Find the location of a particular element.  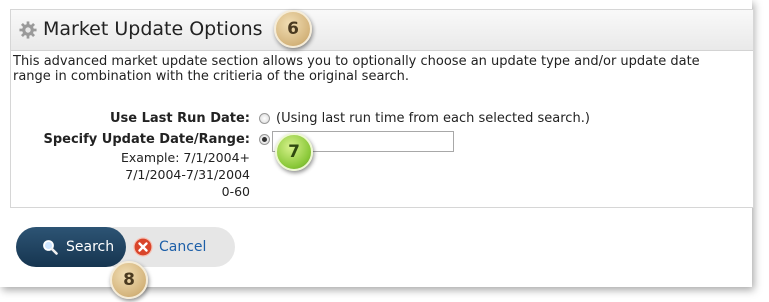

specify-range-label: Specify Update Date/Range: is located at coordinates (146, 139).